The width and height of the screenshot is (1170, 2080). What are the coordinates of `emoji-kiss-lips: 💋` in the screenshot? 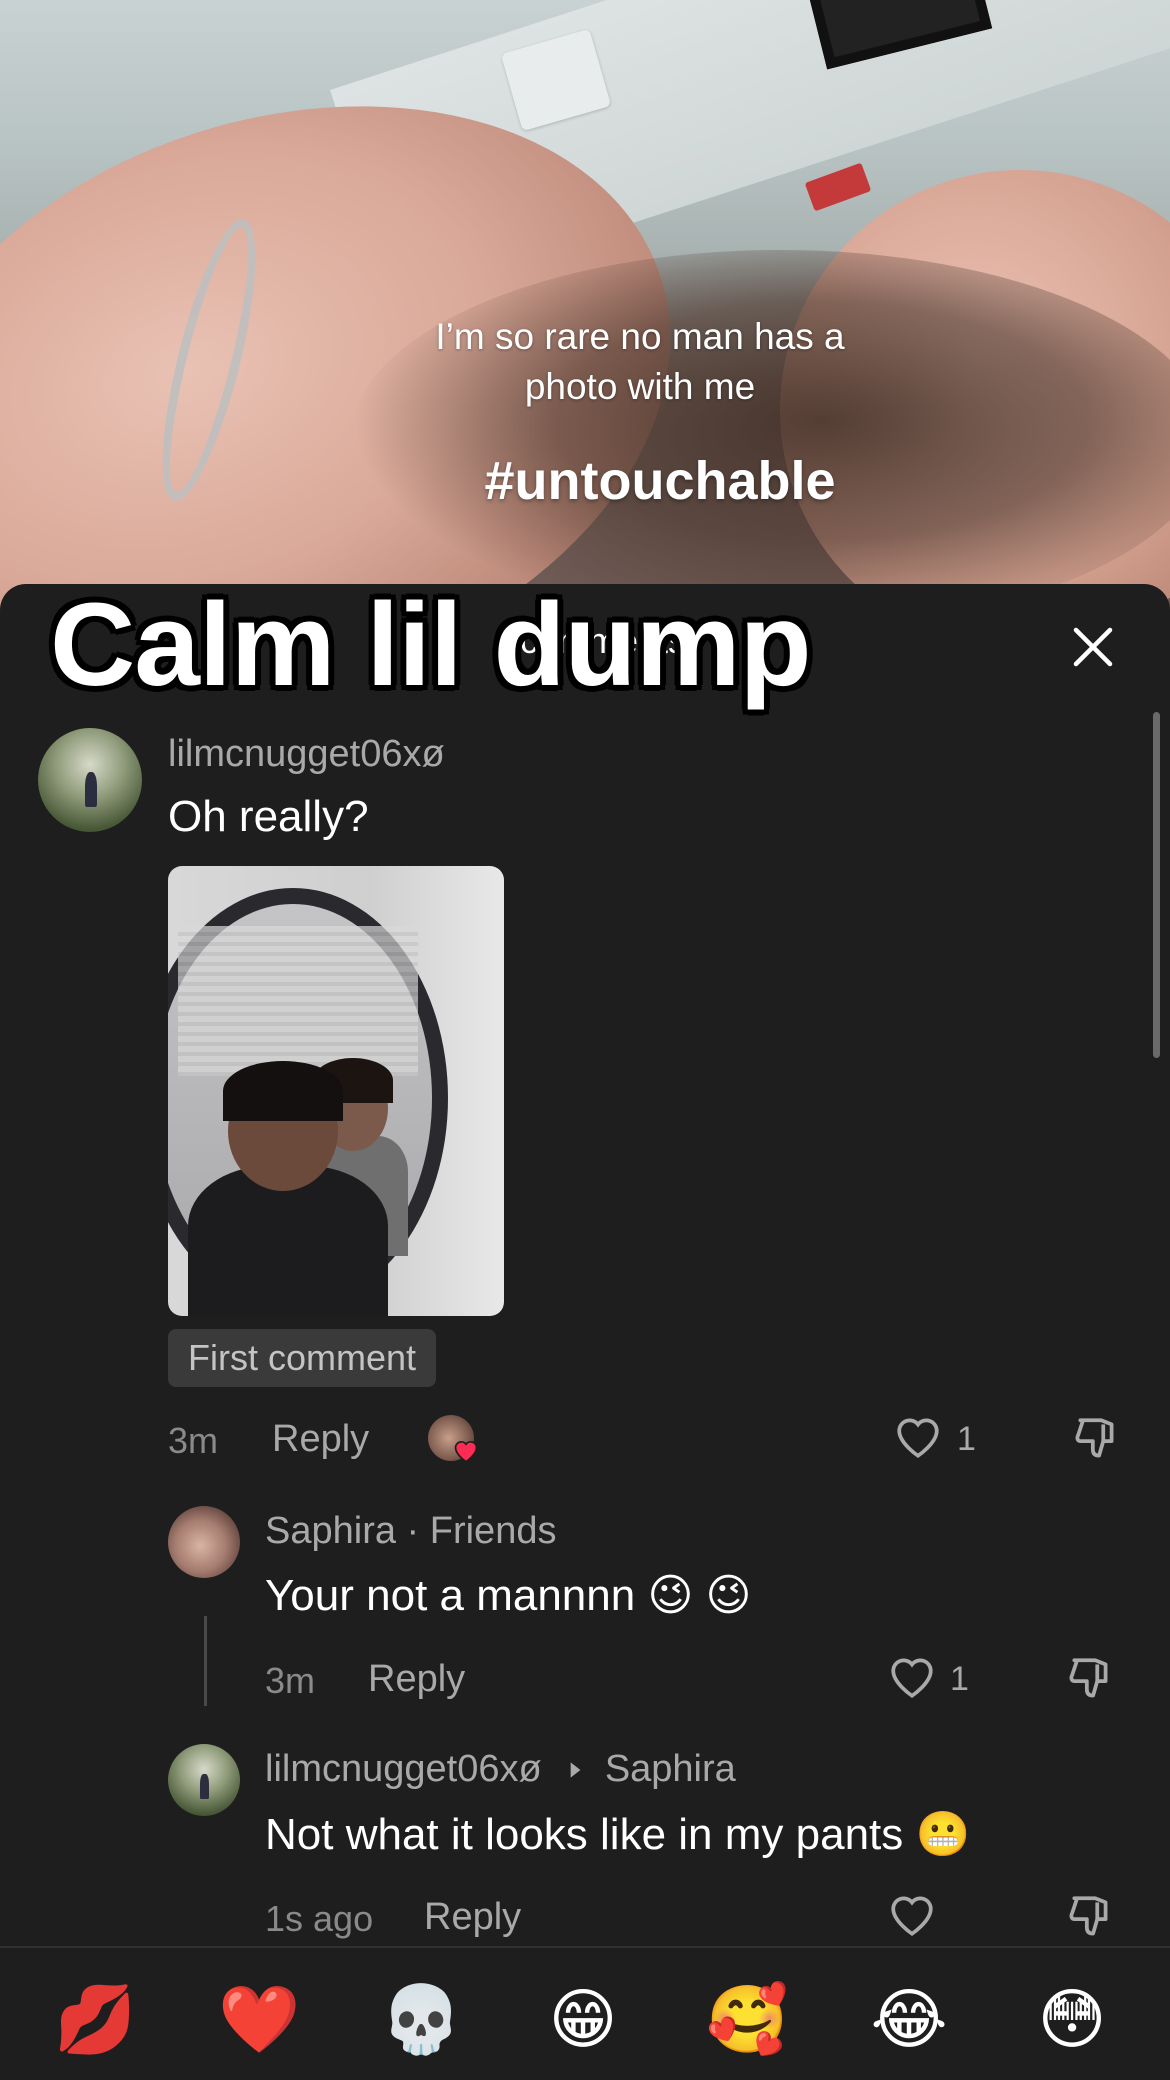 It's located at (95, 2020).